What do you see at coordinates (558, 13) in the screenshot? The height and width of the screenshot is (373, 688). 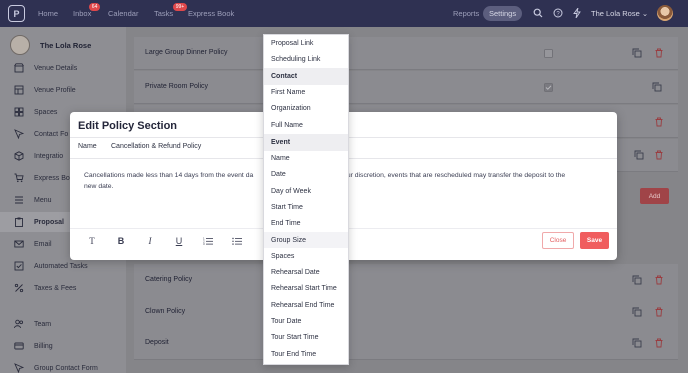 I see `help-icon: ?` at bounding box center [558, 13].